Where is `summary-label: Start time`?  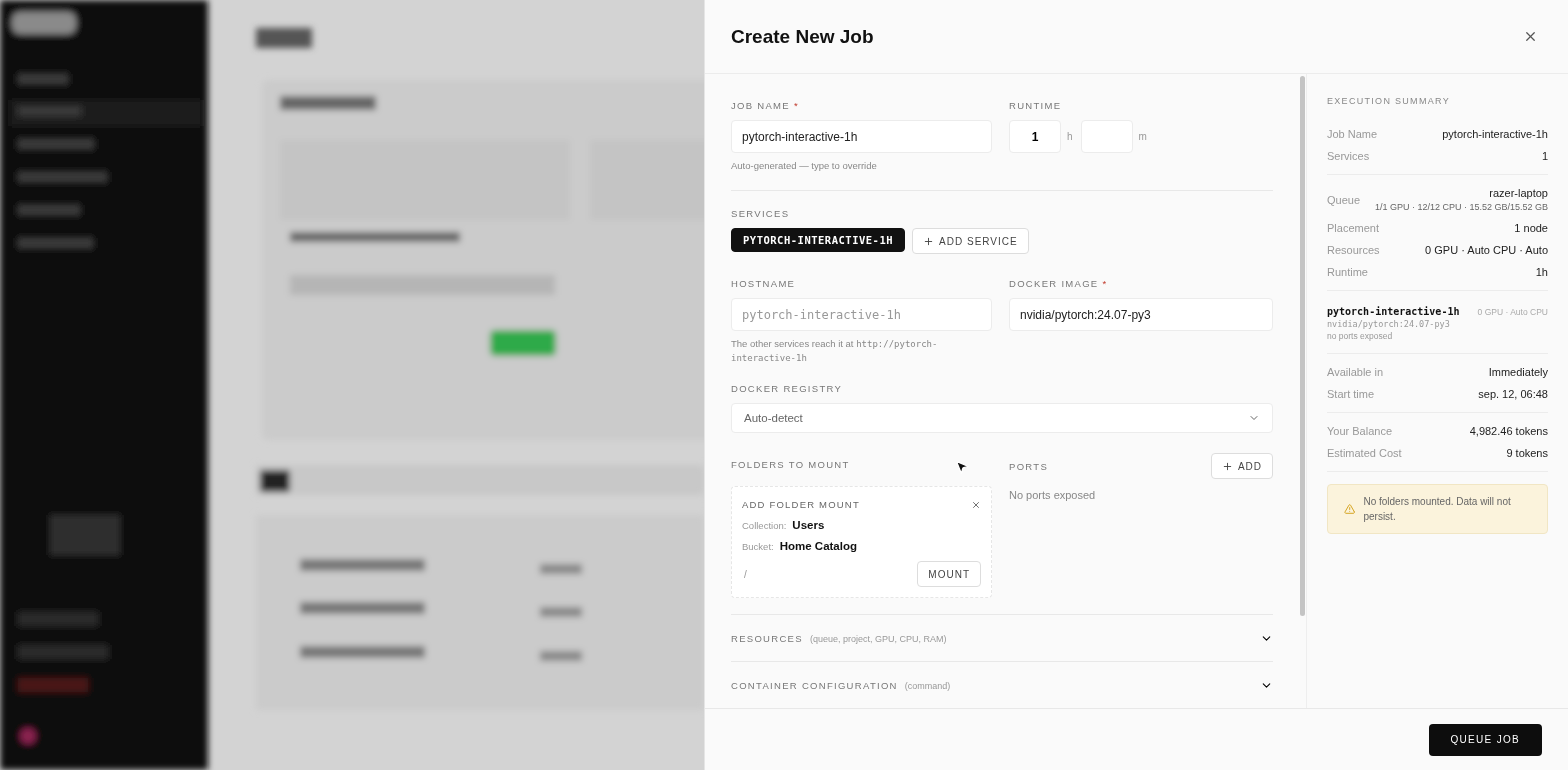
summary-label: Start time is located at coordinates (1351, 394).